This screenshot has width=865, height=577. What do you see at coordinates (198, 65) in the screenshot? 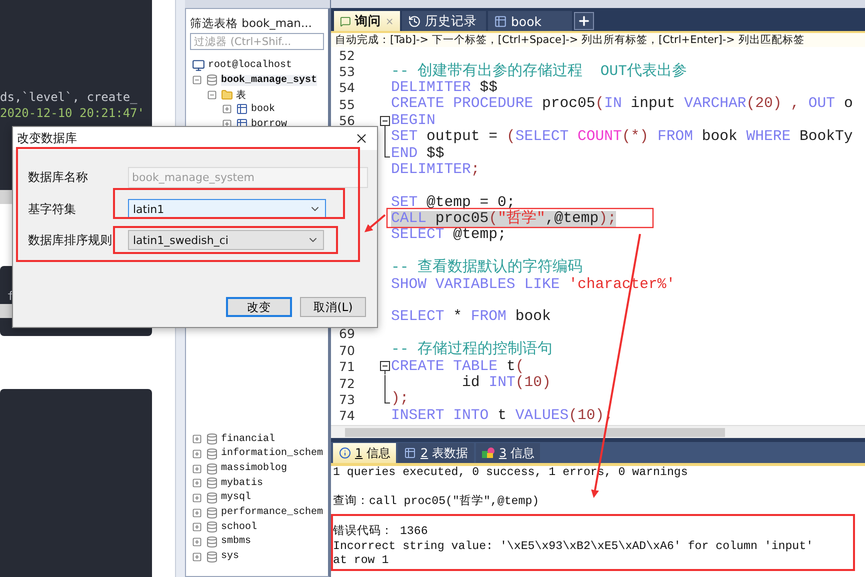
I see `computer-icon` at bounding box center [198, 65].